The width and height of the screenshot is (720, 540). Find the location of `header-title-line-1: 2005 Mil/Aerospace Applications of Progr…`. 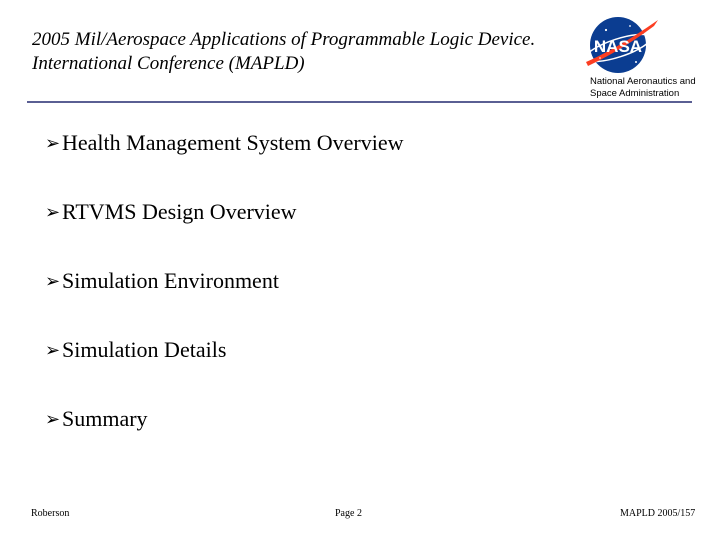

header-title-line-1: 2005 Mil/Aerospace Applications of Progr… is located at coordinates (284, 39).